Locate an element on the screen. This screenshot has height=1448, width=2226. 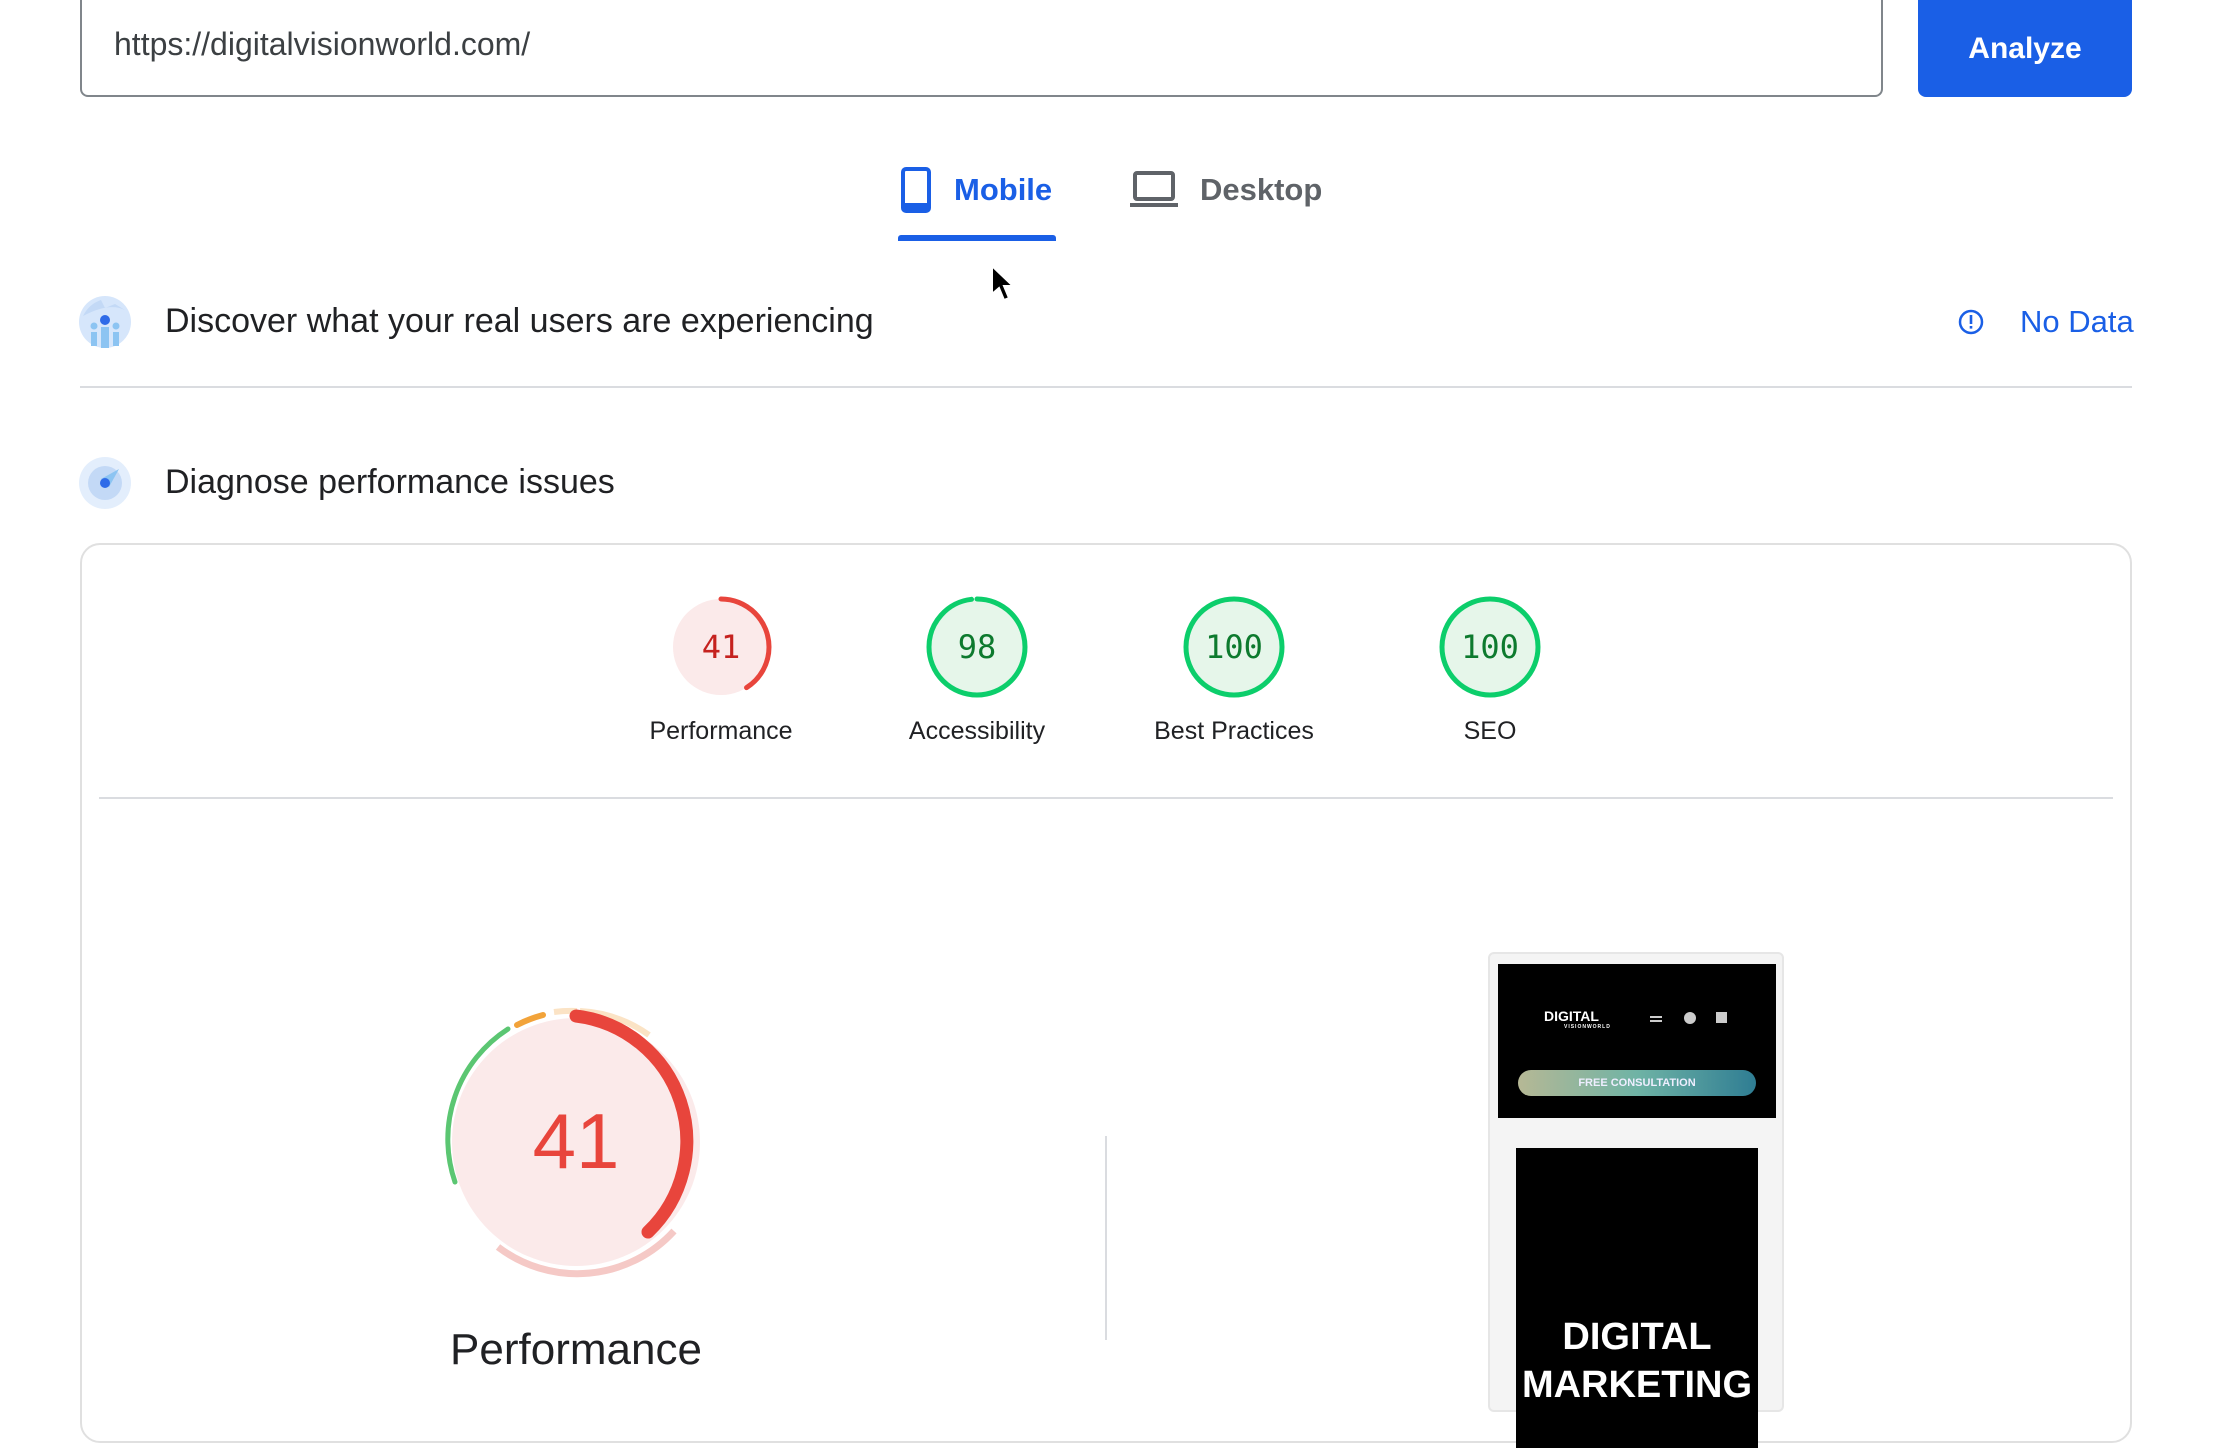
gauge-value: 98 is located at coordinates (977, 647).